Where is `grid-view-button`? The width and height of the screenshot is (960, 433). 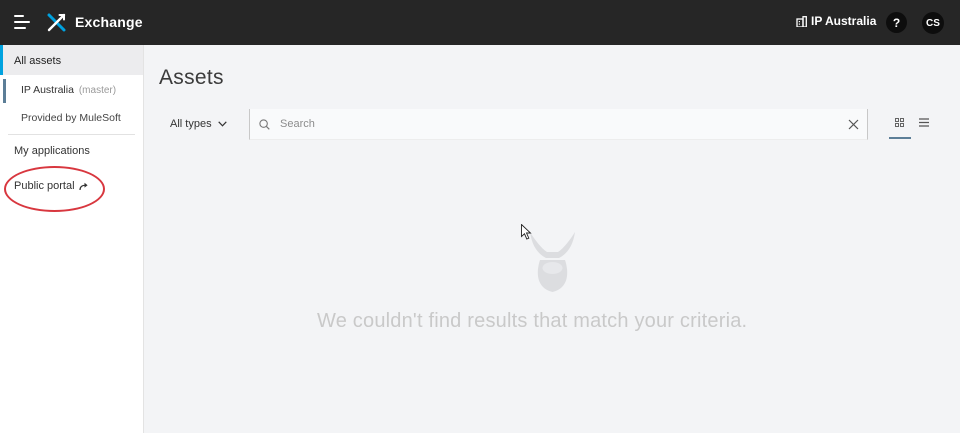
grid-view-button is located at coordinates (900, 126).